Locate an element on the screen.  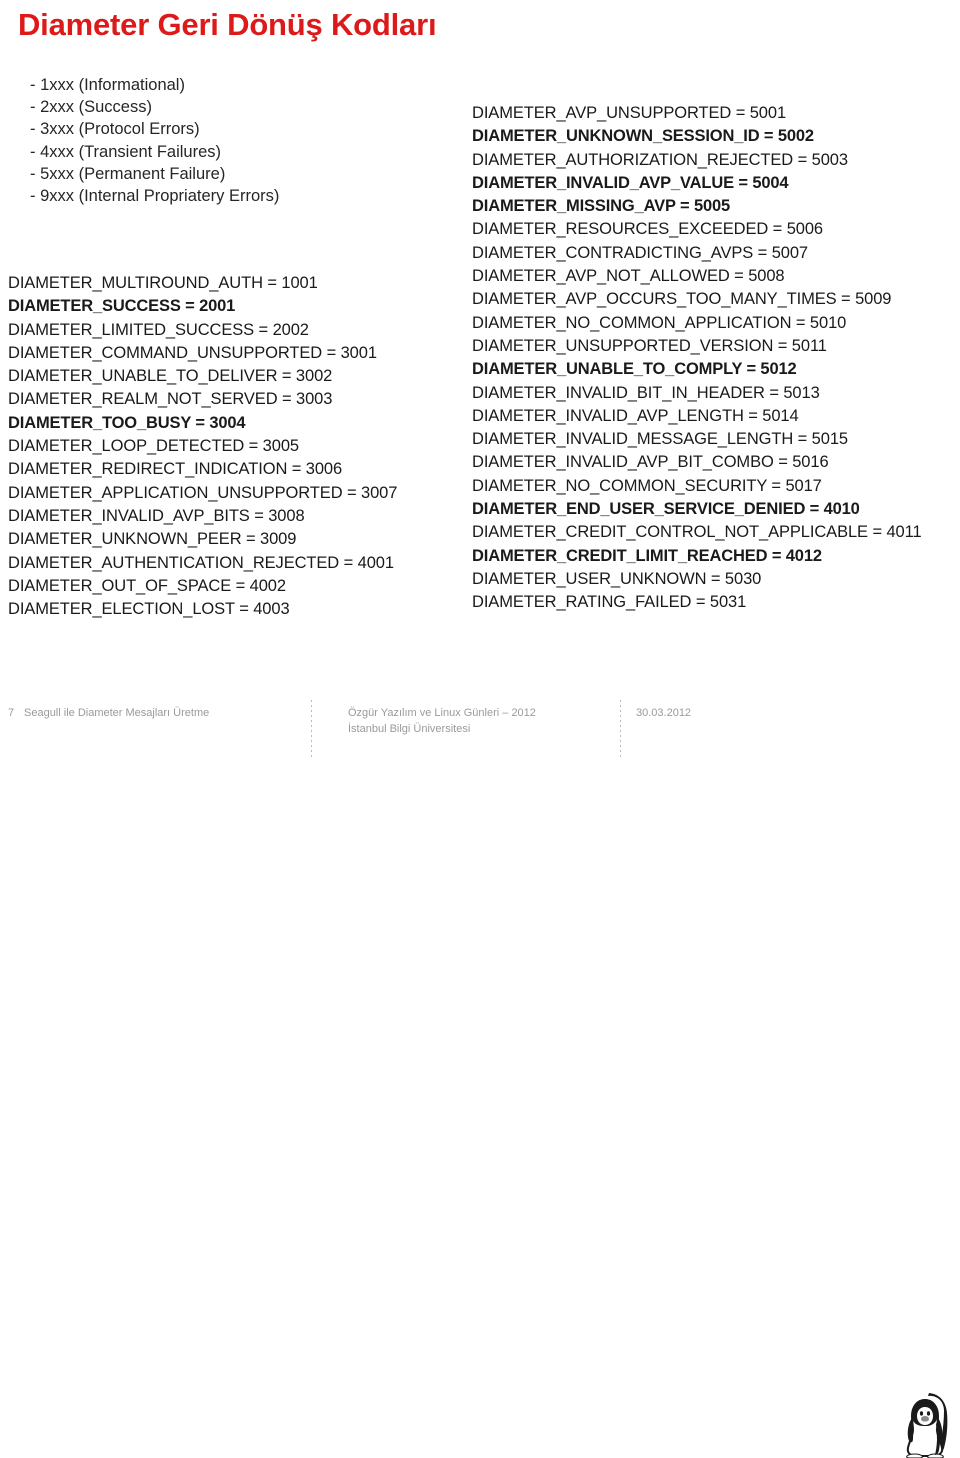
code-item: DIAMETER_INVALID_AVP_LENGTH = 5014 is located at coordinates (635, 415).